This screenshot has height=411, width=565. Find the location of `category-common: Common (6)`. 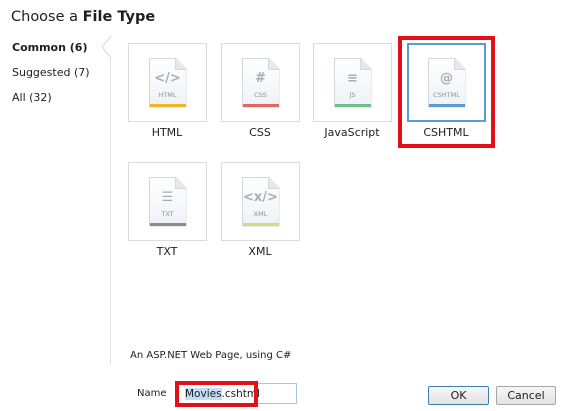

category-common: Common (6) is located at coordinates (49, 47).